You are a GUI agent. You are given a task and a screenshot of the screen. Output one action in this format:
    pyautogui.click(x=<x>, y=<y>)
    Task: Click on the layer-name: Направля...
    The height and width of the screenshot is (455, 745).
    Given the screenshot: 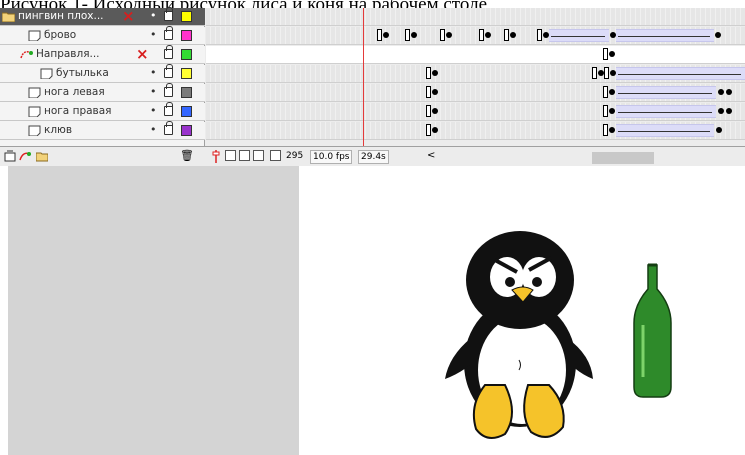 What is the action you would take?
    pyautogui.click(x=68, y=54)
    